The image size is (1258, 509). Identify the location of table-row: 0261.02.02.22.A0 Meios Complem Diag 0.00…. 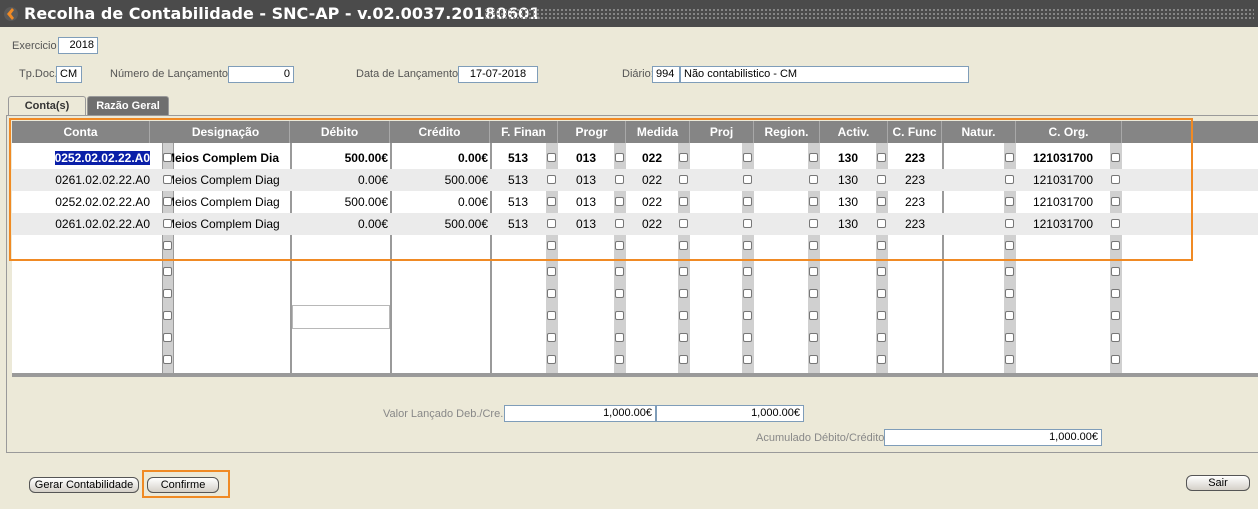
(635, 224).